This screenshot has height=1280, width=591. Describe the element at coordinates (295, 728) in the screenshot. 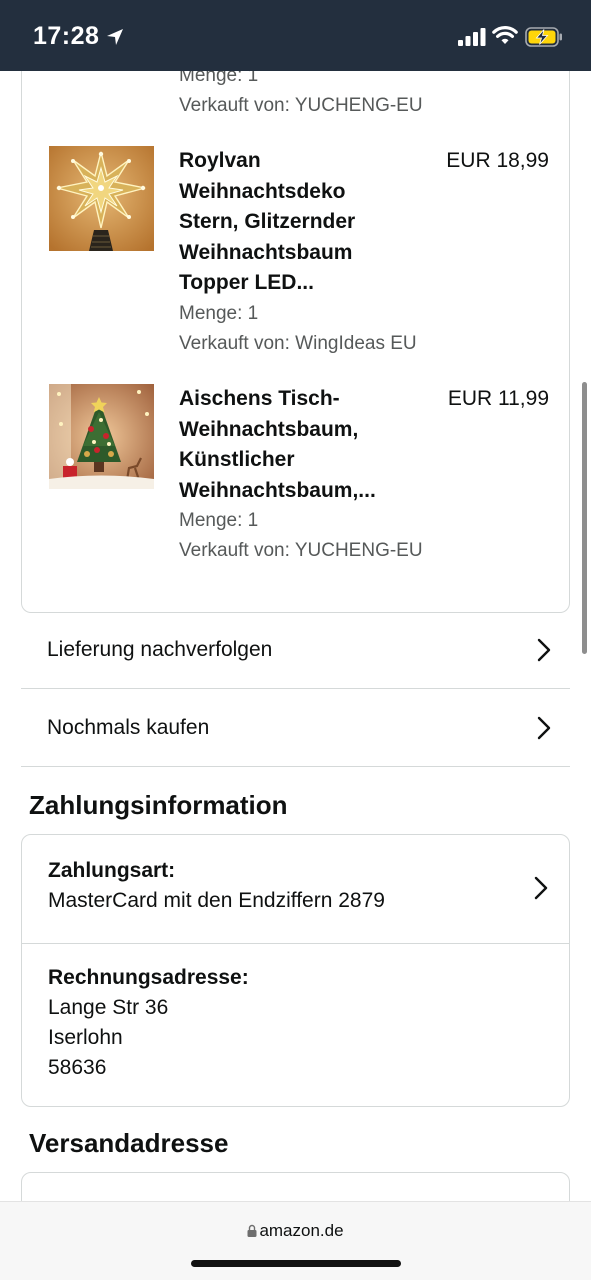

I see `buy-again-button: Nochmals kaufen` at that location.